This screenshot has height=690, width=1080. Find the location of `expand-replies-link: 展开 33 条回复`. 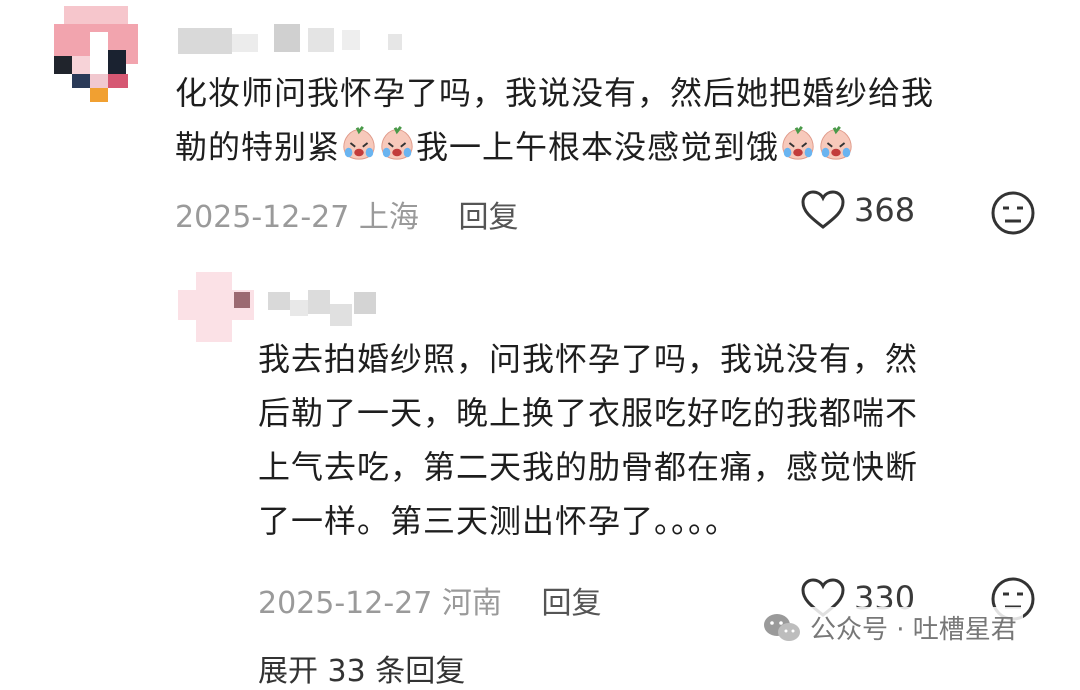

expand-replies-link: 展开 33 条回复 is located at coordinates (361, 668).